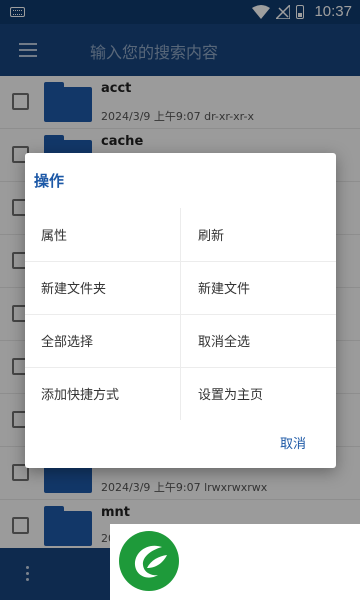 This screenshot has height=600, width=360. Describe the element at coordinates (102, 393) in the screenshot. I see `option-add-shortcut: 添加快捷方式` at that location.